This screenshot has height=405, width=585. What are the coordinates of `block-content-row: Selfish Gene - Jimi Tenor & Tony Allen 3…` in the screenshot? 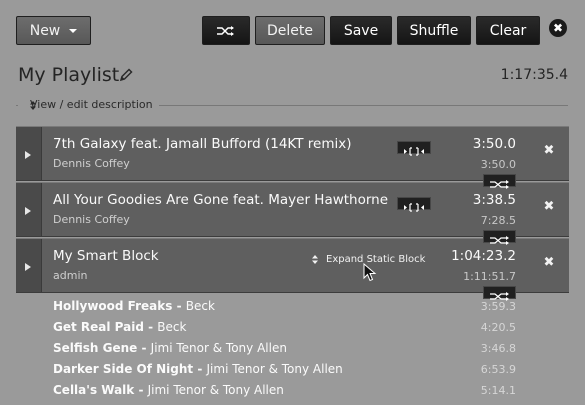 It's located at (292, 348).